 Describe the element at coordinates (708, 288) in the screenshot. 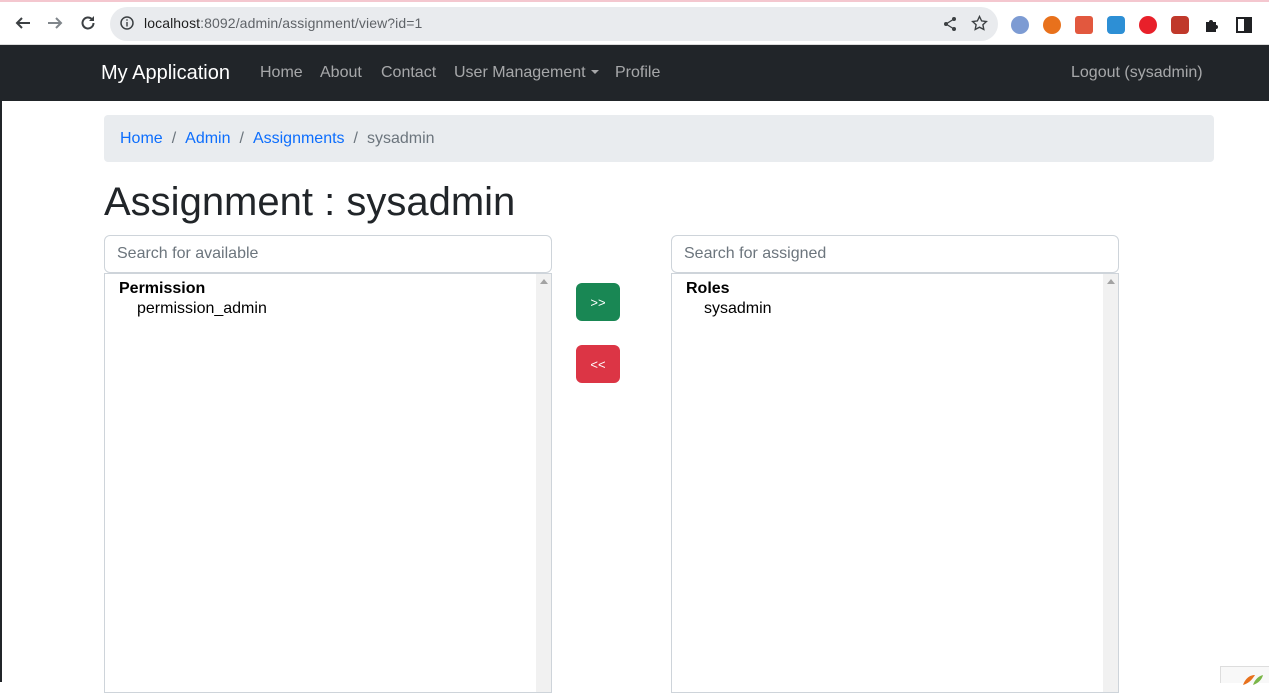

I see `assigned-group-label: Roles` at that location.